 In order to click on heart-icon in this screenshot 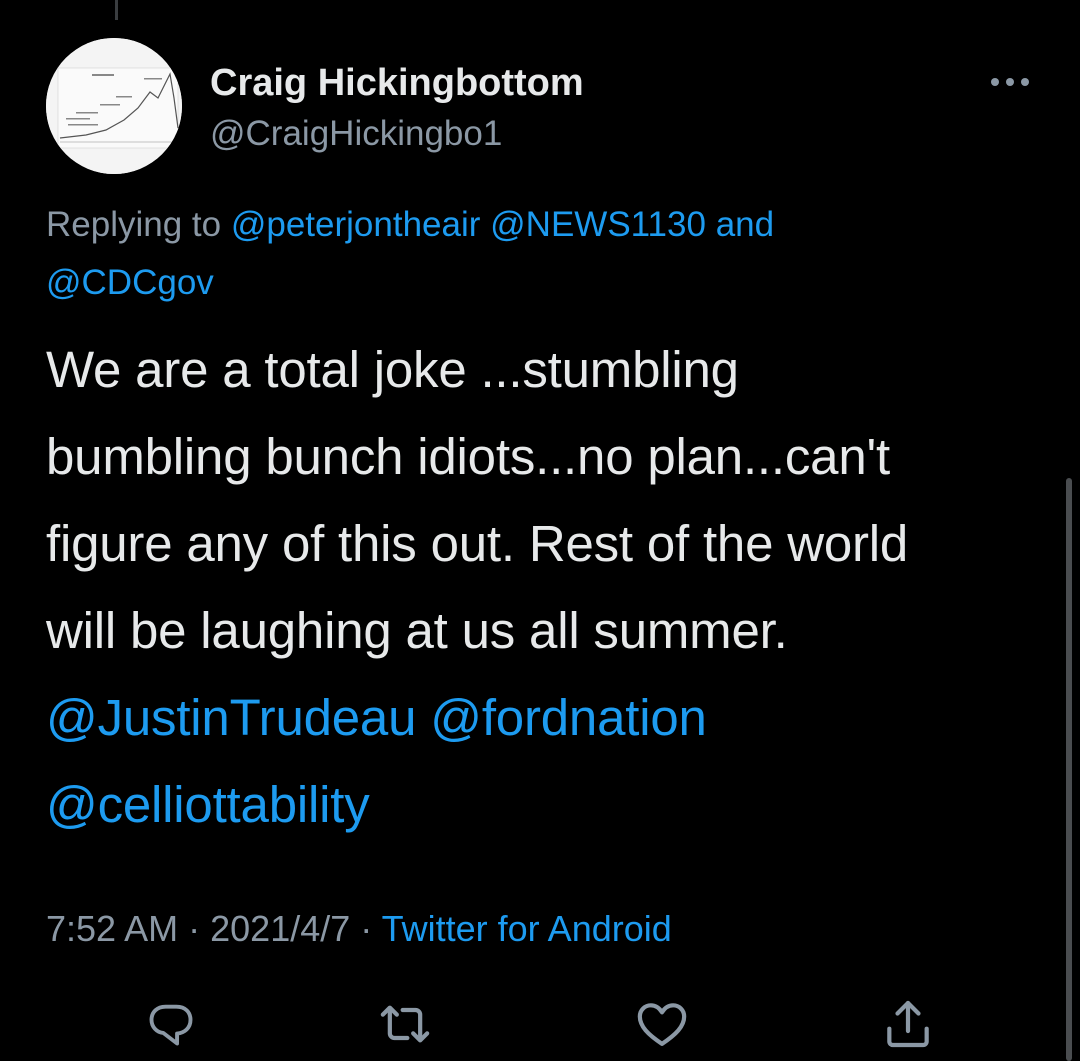, I will do `click(662, 1024)`.